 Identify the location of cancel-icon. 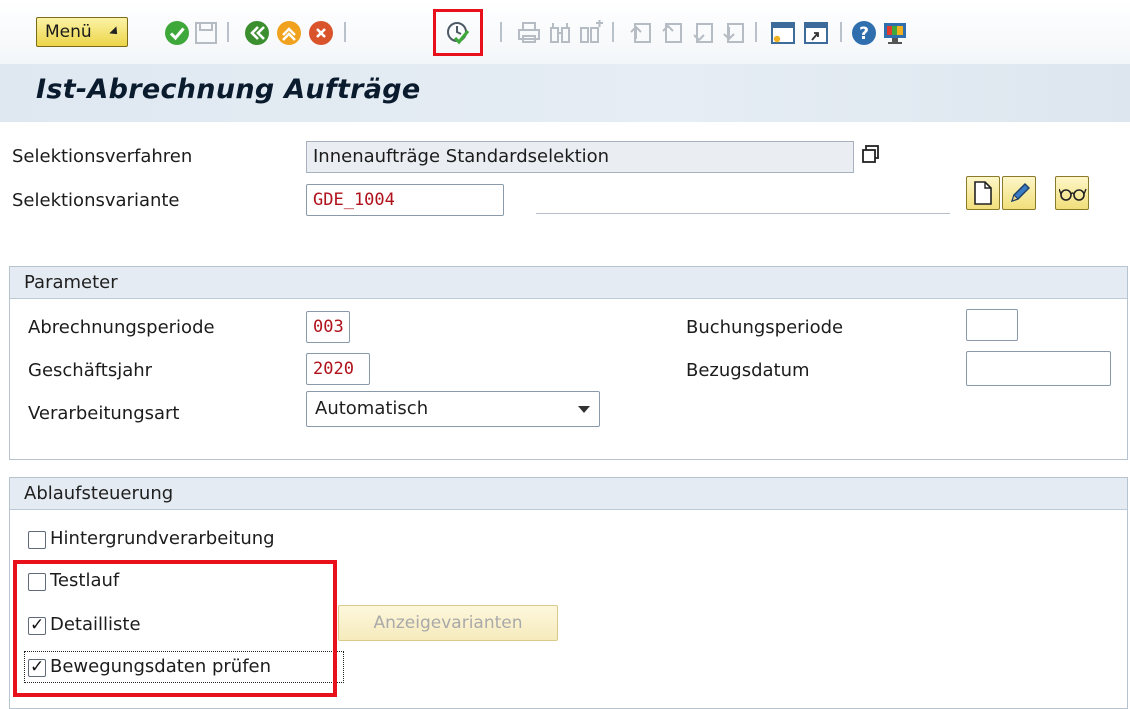
(321, 33).